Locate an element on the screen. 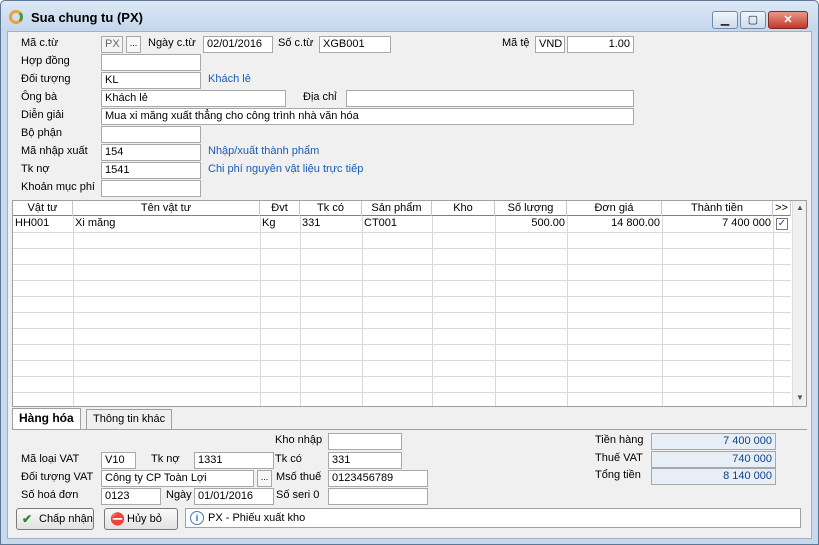 Image resolution: width=819 pixels, height=545 pixels. tong-tien-value: 8 140 000 is located at coordinates (713, 476).